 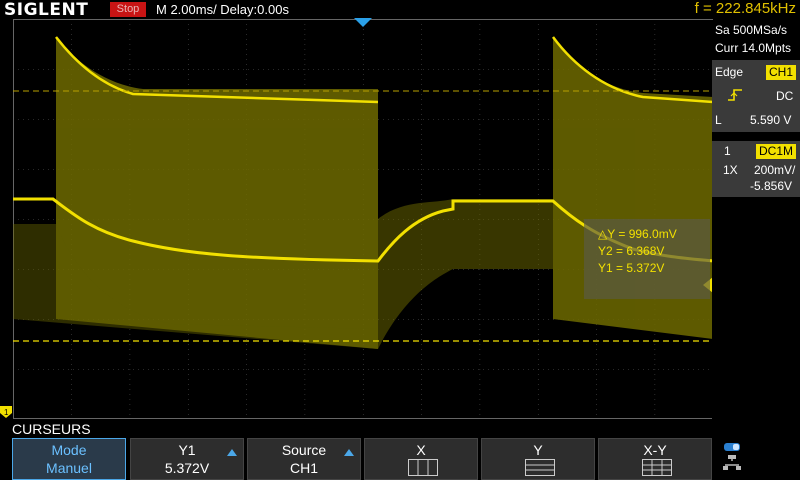 I want to click on menu-title: CURSEURS, so click(x=51, y=429).